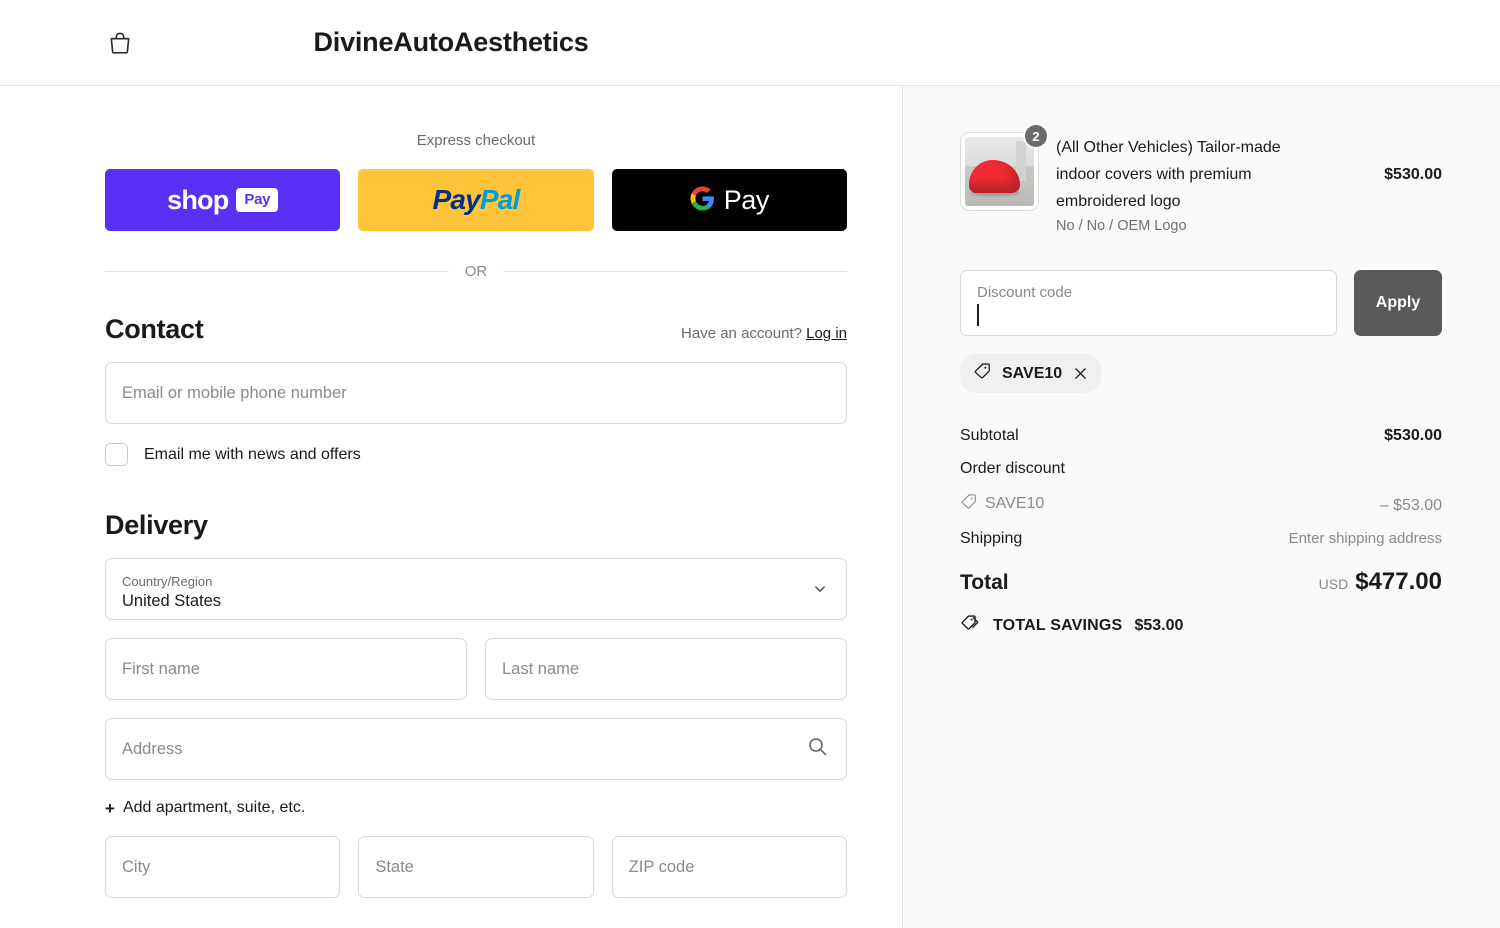  I want to click on discount-row: Discount code Apply, so click(1201, 303).